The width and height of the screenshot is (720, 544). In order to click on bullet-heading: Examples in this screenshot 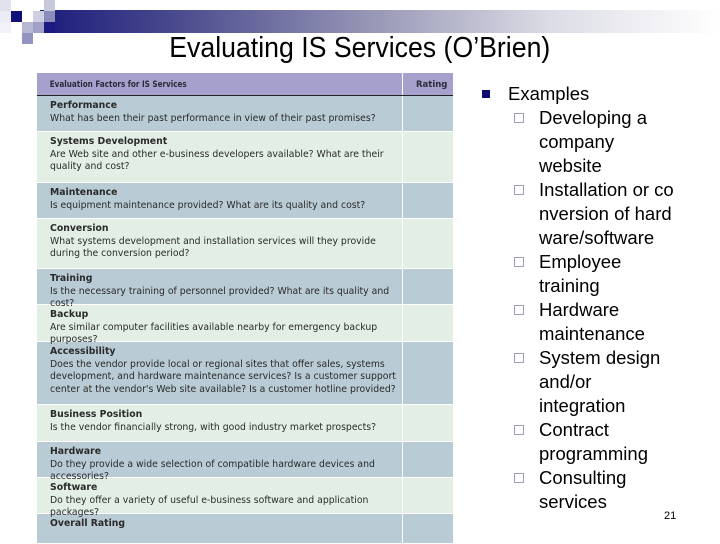, I will do `click(549, 93)`.